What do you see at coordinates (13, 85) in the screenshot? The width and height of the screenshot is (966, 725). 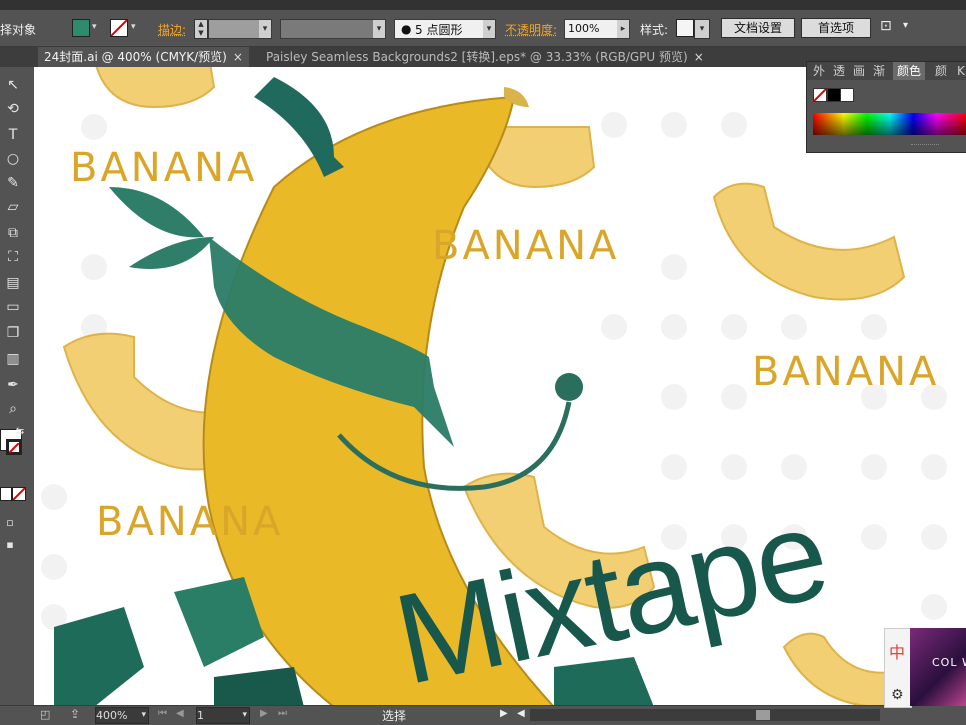 I see `direct-selection-tool-icon: ↖` at bounding box center [13, 85].